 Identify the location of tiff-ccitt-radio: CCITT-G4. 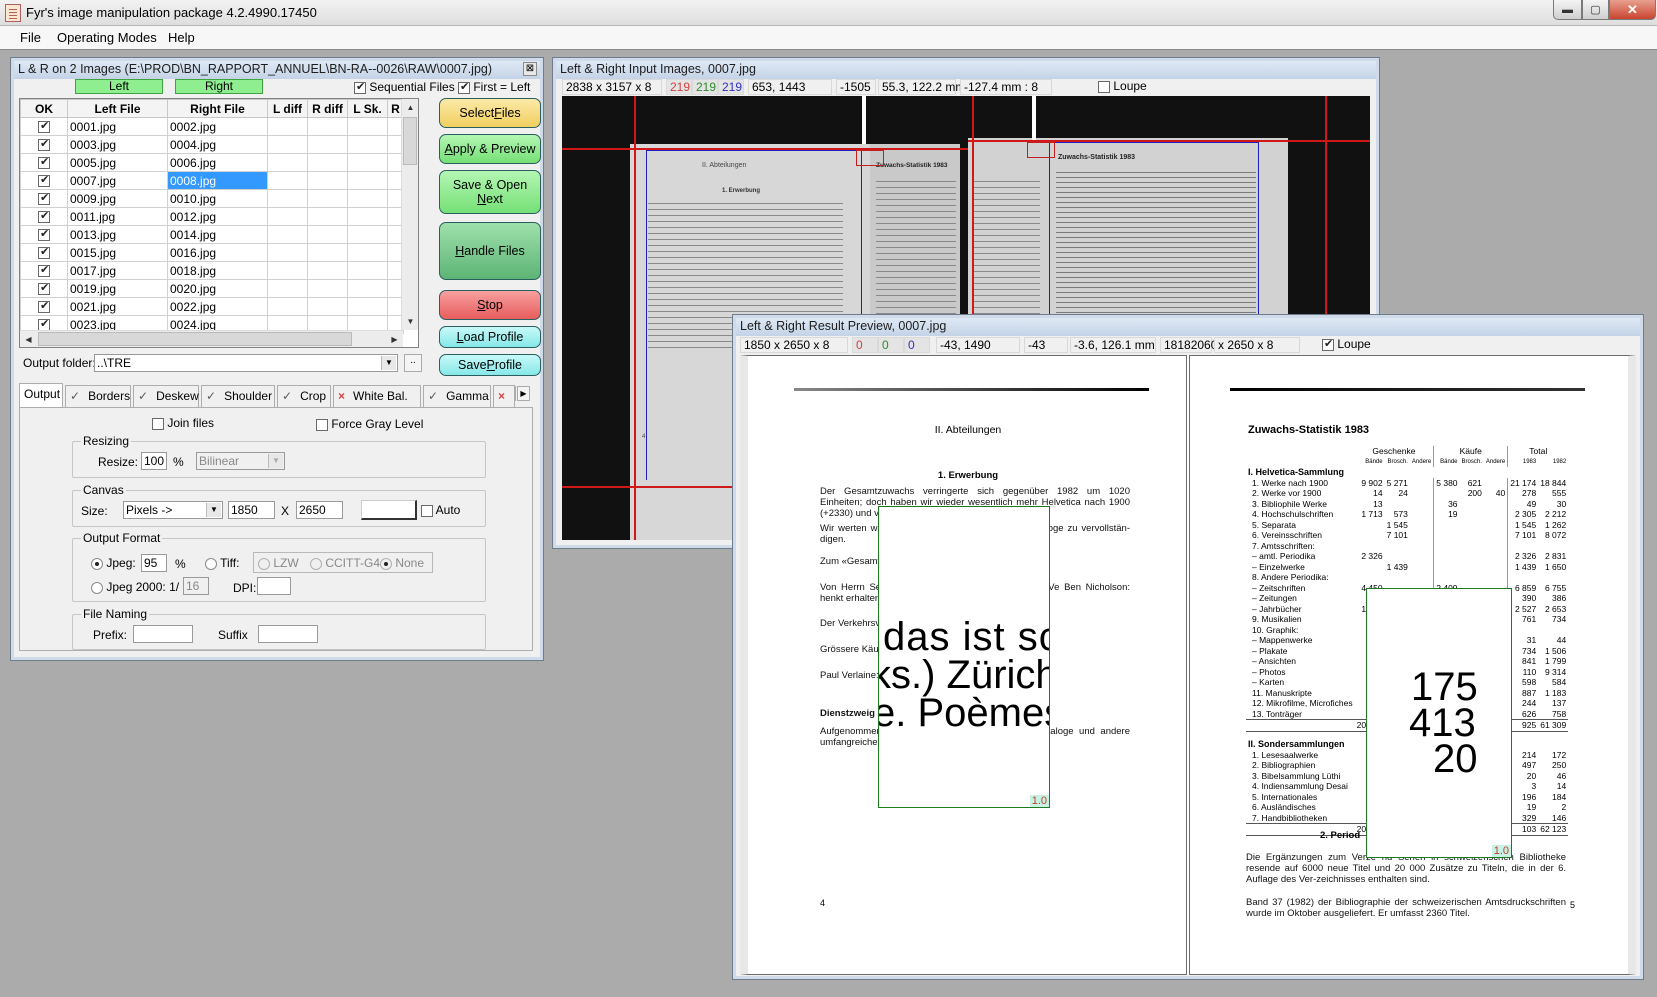
(345, 563).